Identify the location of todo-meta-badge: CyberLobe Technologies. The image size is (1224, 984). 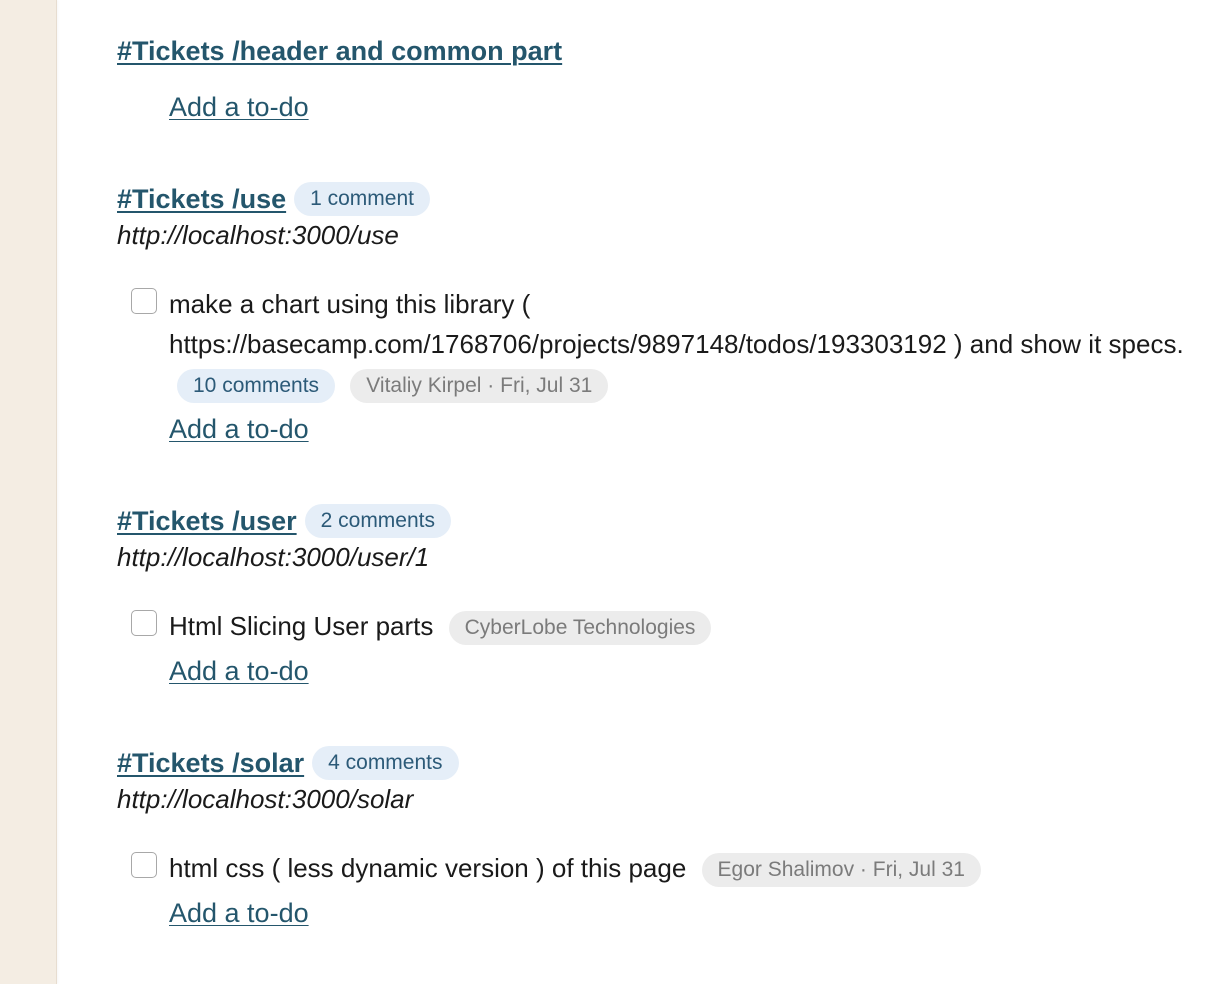
(580, 628).